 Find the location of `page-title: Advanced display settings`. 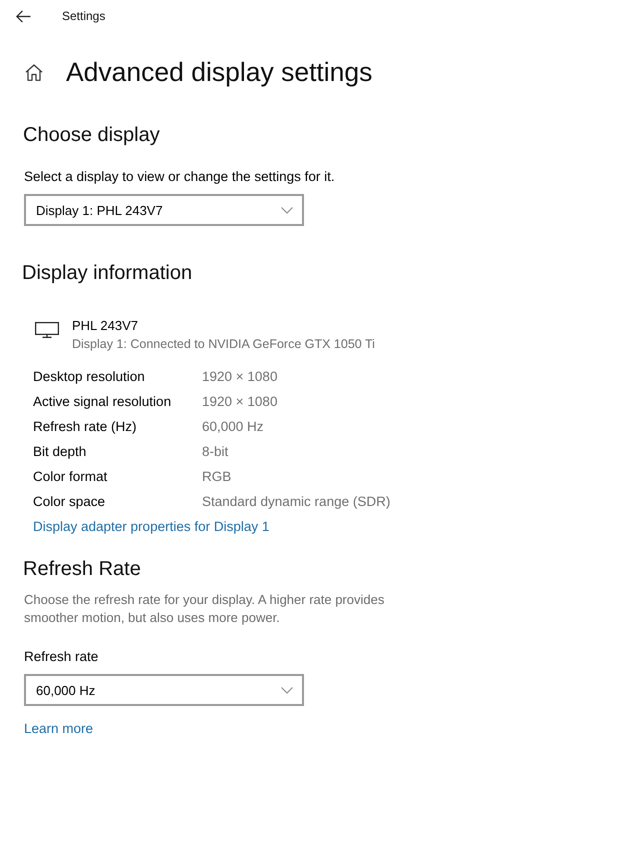

page-title: Advanced display settings is located at coordinates (219, 72).